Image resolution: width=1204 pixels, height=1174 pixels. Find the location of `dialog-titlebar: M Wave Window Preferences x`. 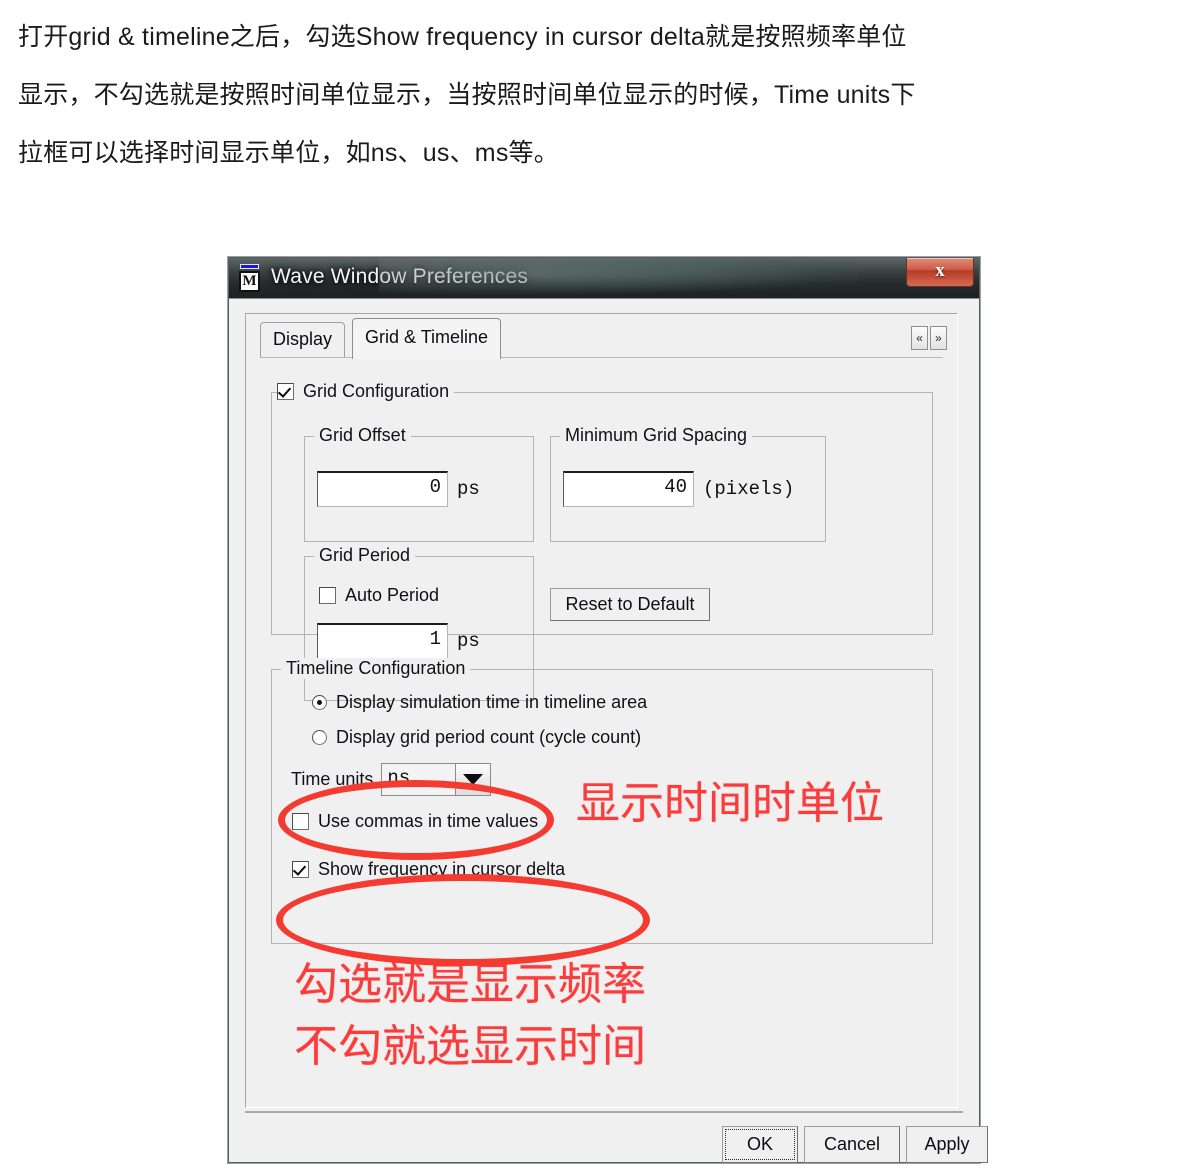

dialog-titlebar: M Wave Window Preferences x is located at coordinates (604, 278).